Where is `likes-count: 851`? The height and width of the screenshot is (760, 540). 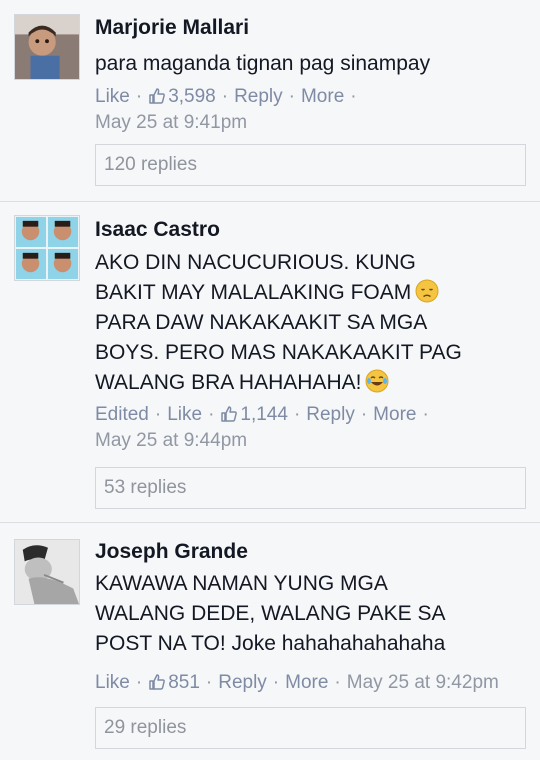 likes-count: 851 is located at coordinates (174, 682).